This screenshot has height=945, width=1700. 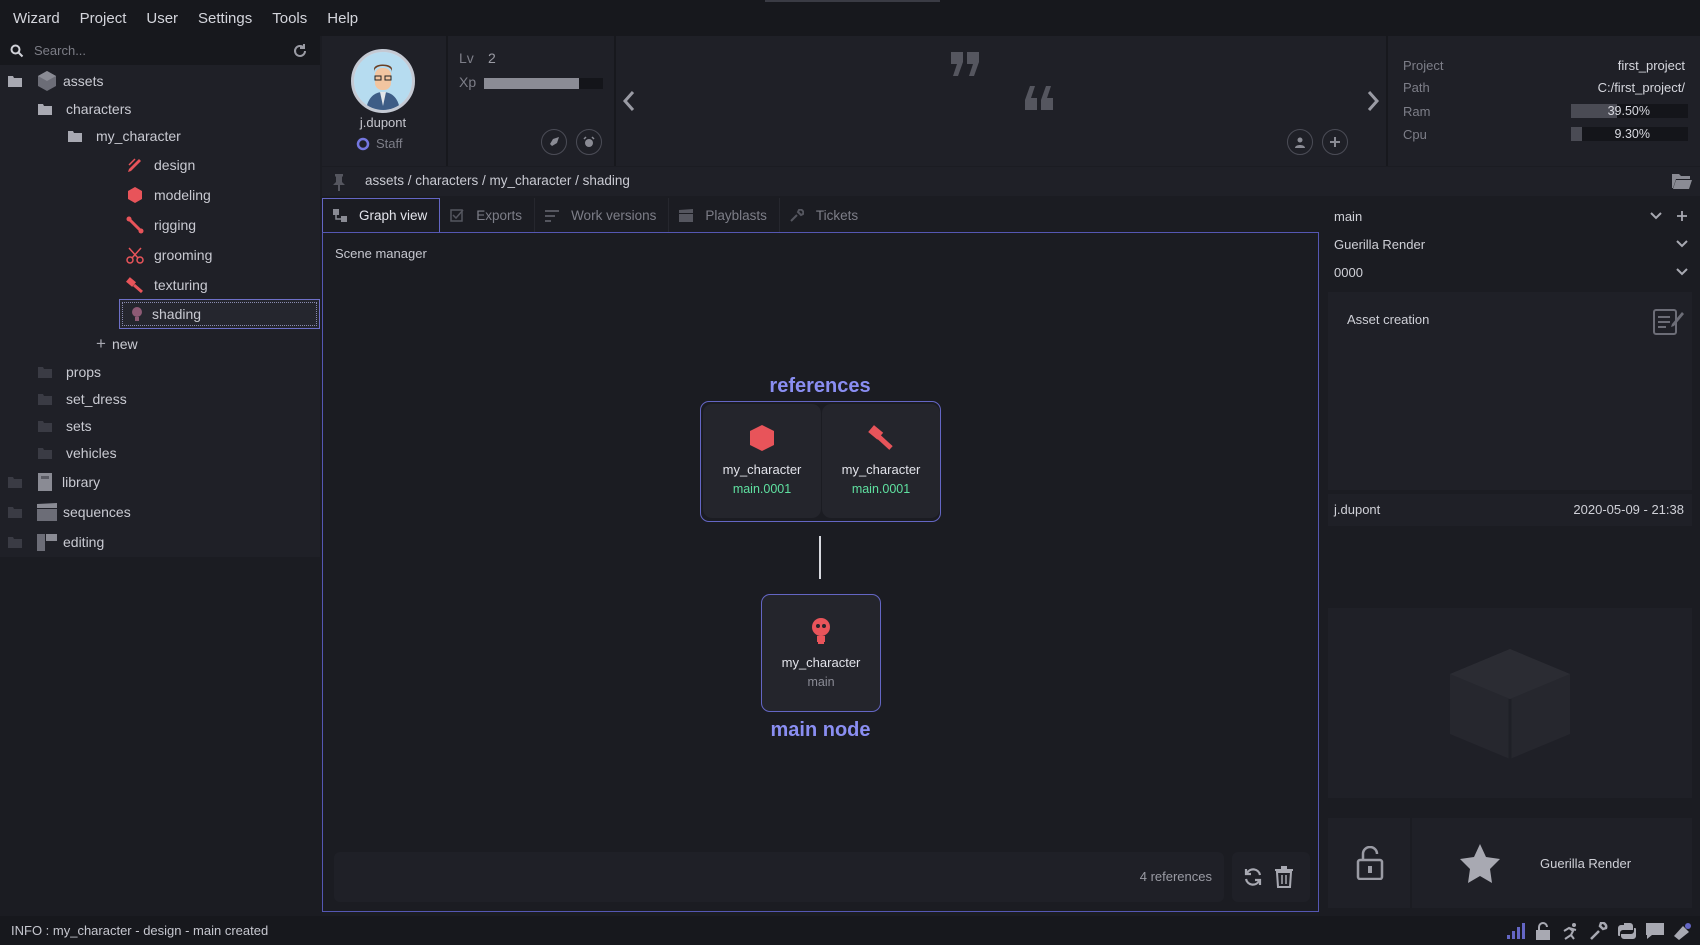 What do you see at coordinates (1515, 931) in the screenshot?
I see `signal-icon` at bounding box center [1515, 931].